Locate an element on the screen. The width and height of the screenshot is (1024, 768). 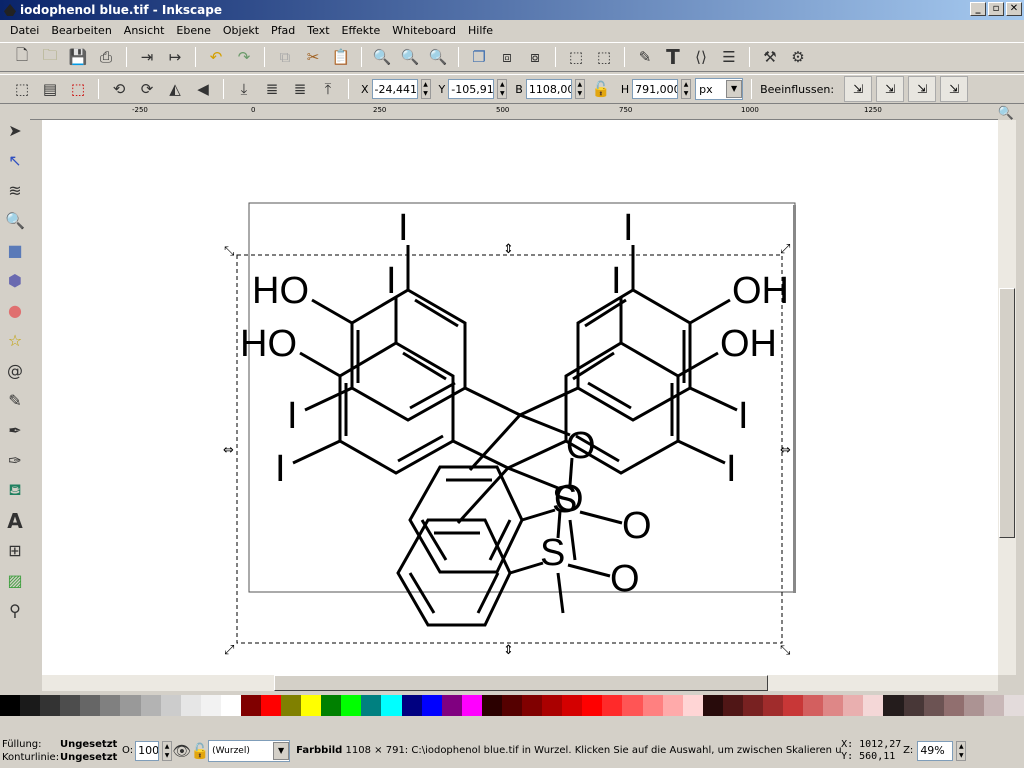
redo-icon: ↷ is located at coordinates (244, 57).